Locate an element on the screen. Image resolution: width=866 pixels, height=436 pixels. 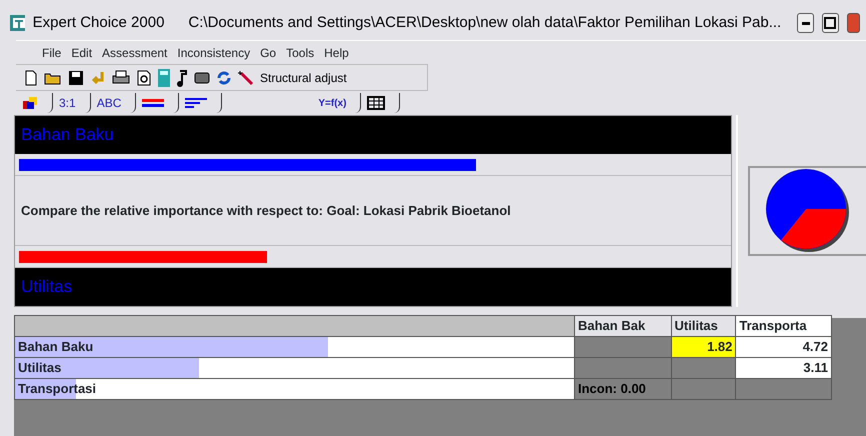
tab: 3:1 is located at coordinates (72, 103).